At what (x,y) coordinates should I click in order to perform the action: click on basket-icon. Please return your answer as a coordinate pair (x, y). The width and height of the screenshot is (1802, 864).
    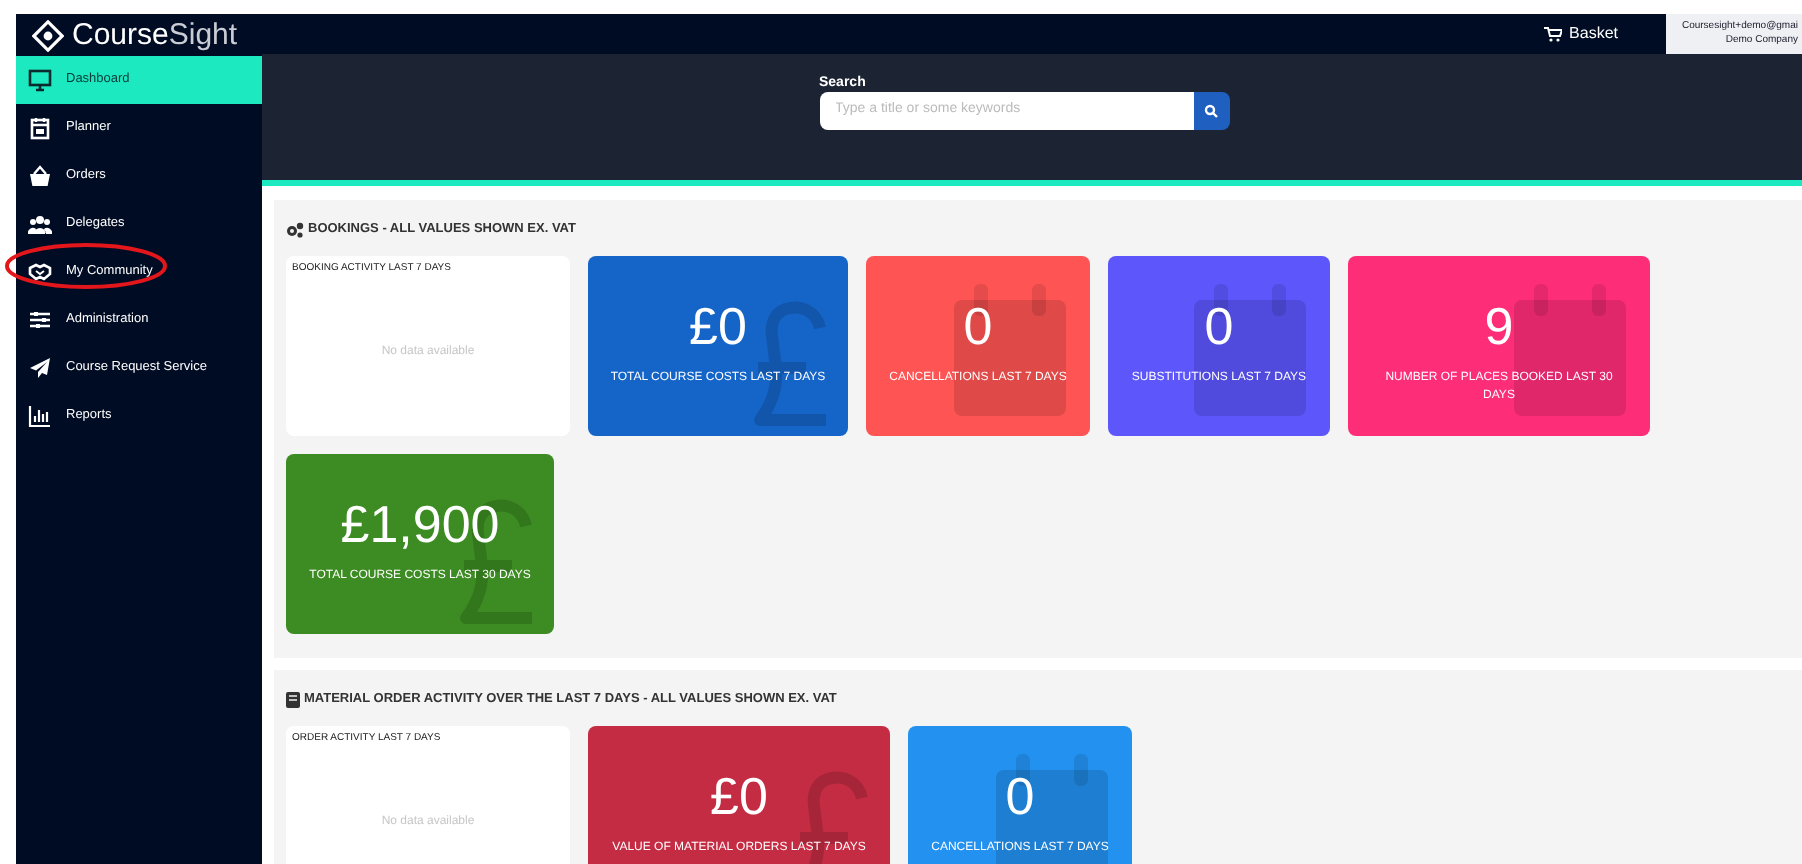
    Looking at the image, I should click on (40, 176).